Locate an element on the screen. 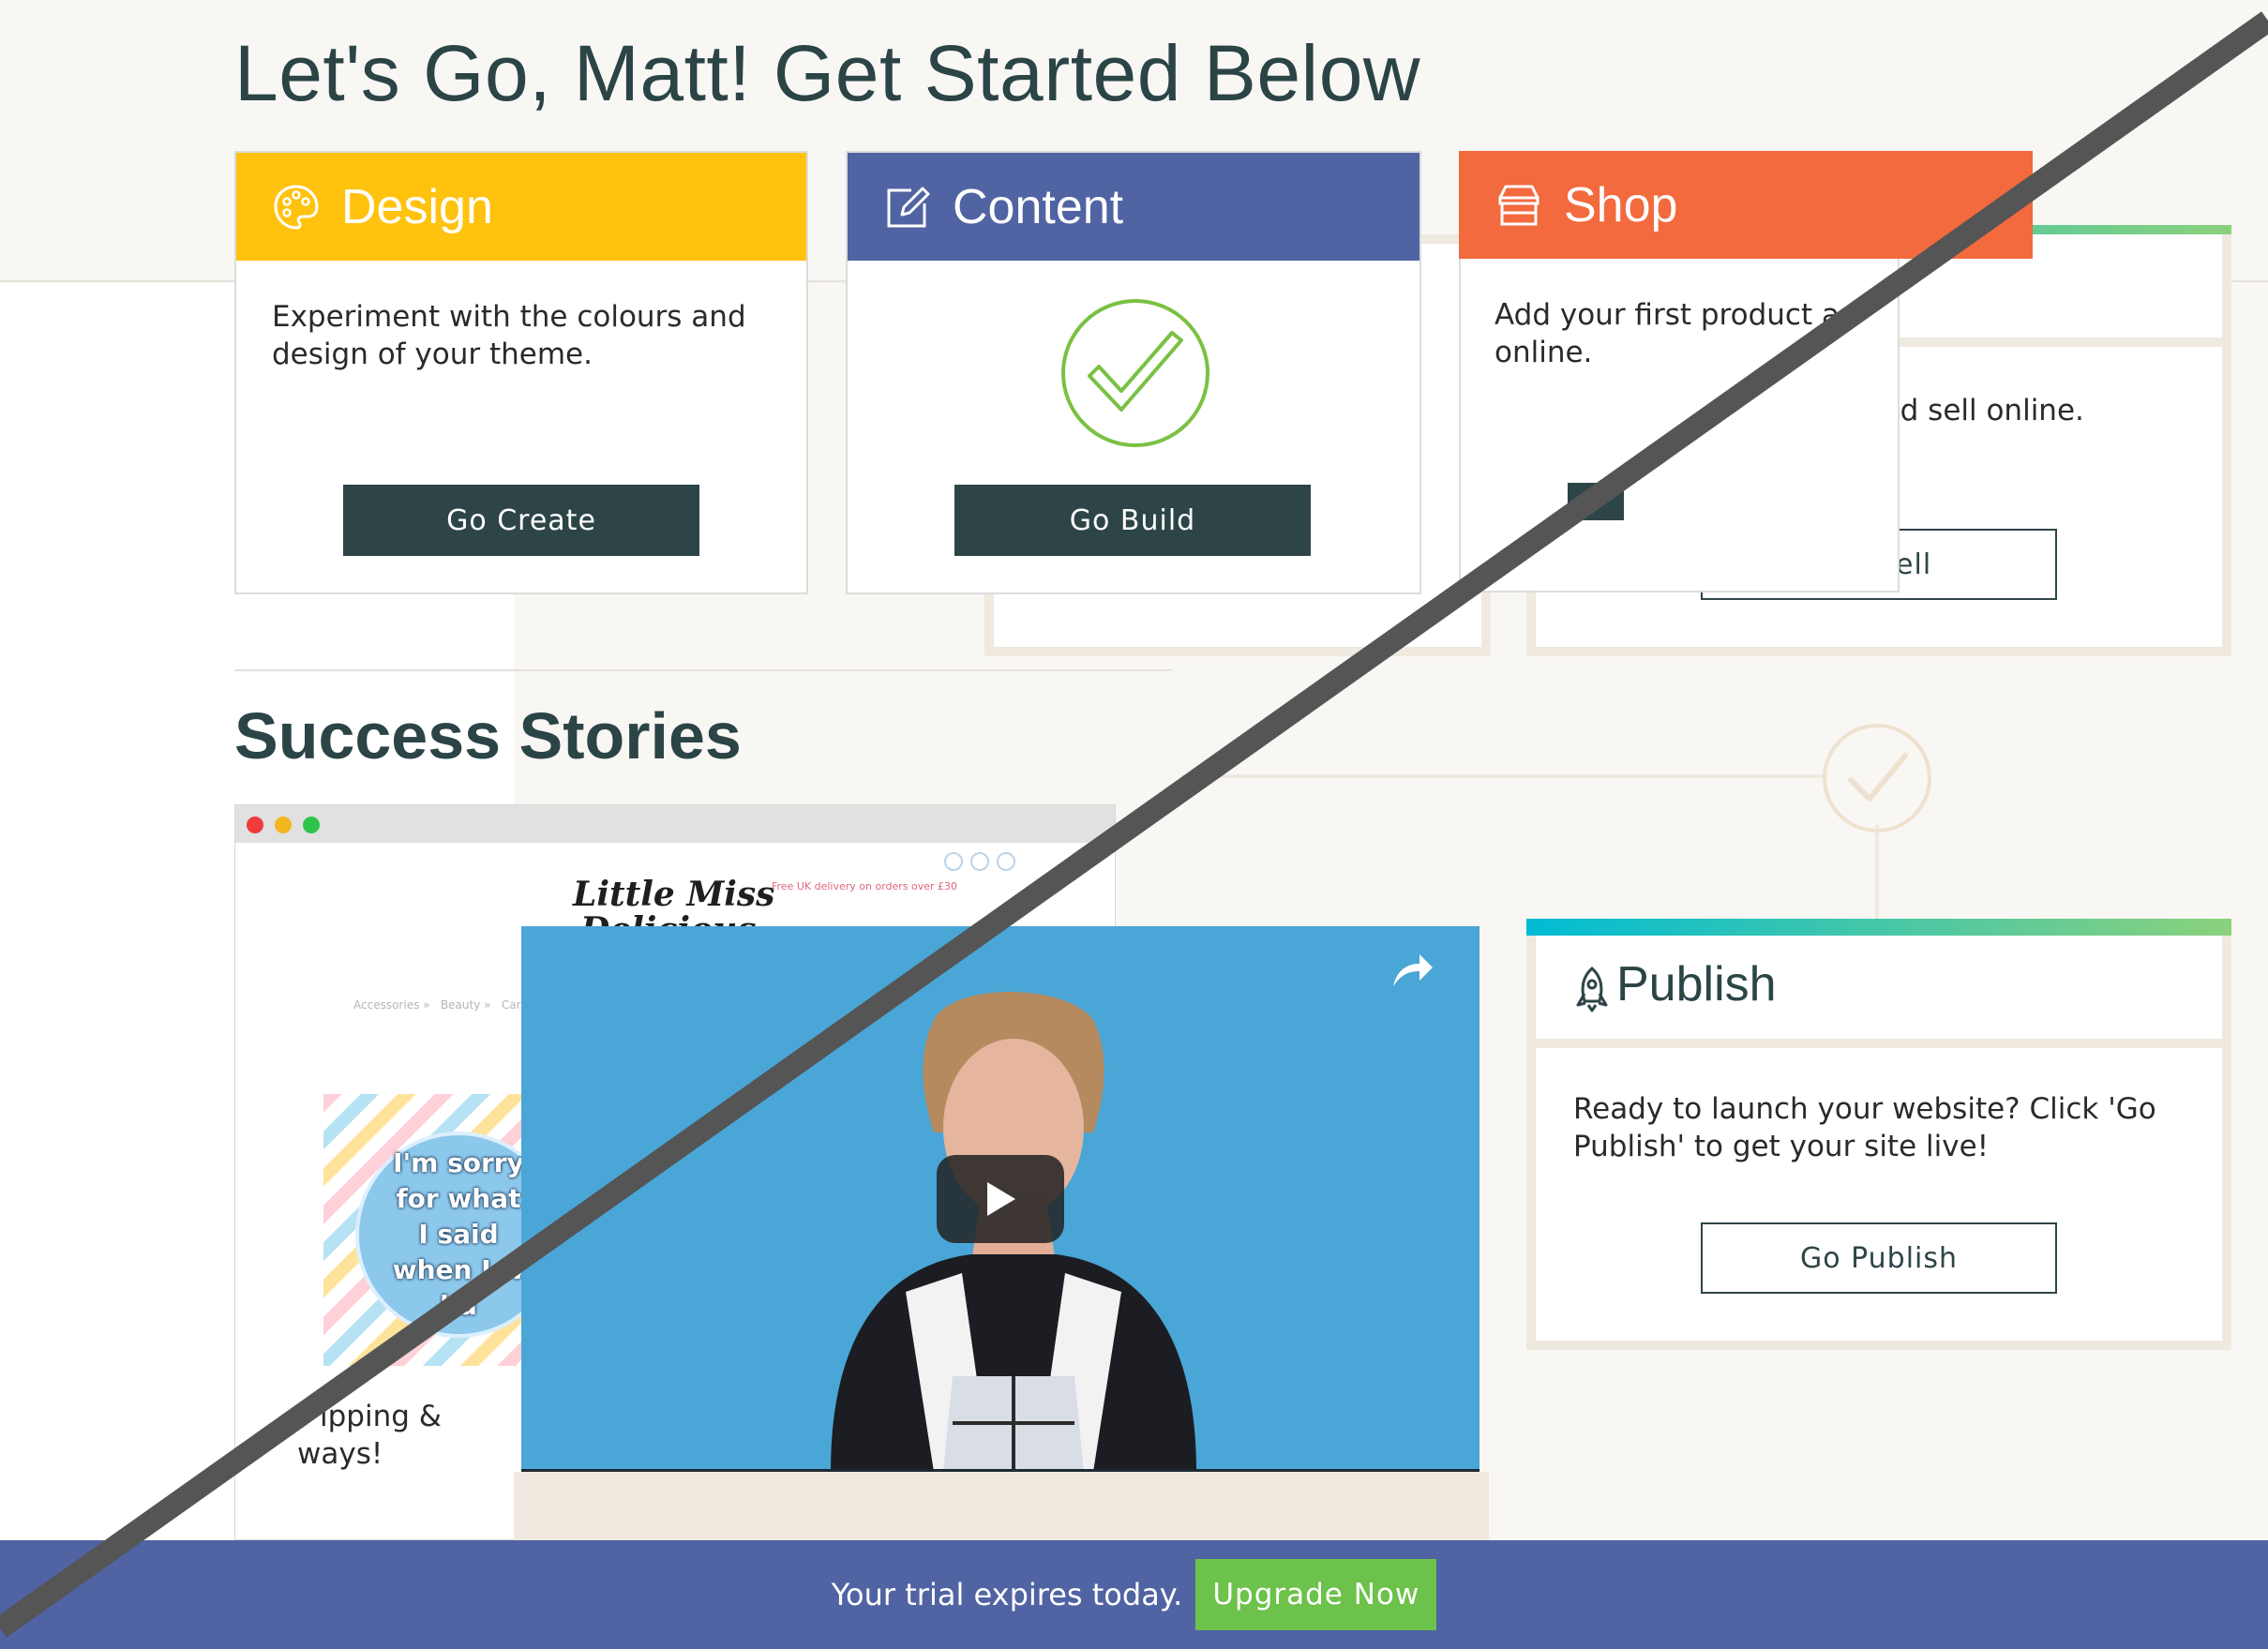 This screenshot has width=2268, height=1649. card-shop-button-fragment is located at coordinates (1596, 502).